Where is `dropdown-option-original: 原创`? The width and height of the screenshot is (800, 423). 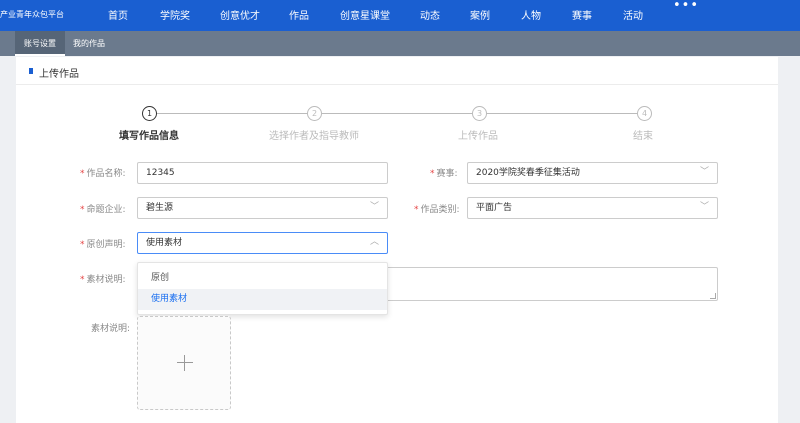 dropdown-option-original: 原创 is located at coordinates (262, 278).